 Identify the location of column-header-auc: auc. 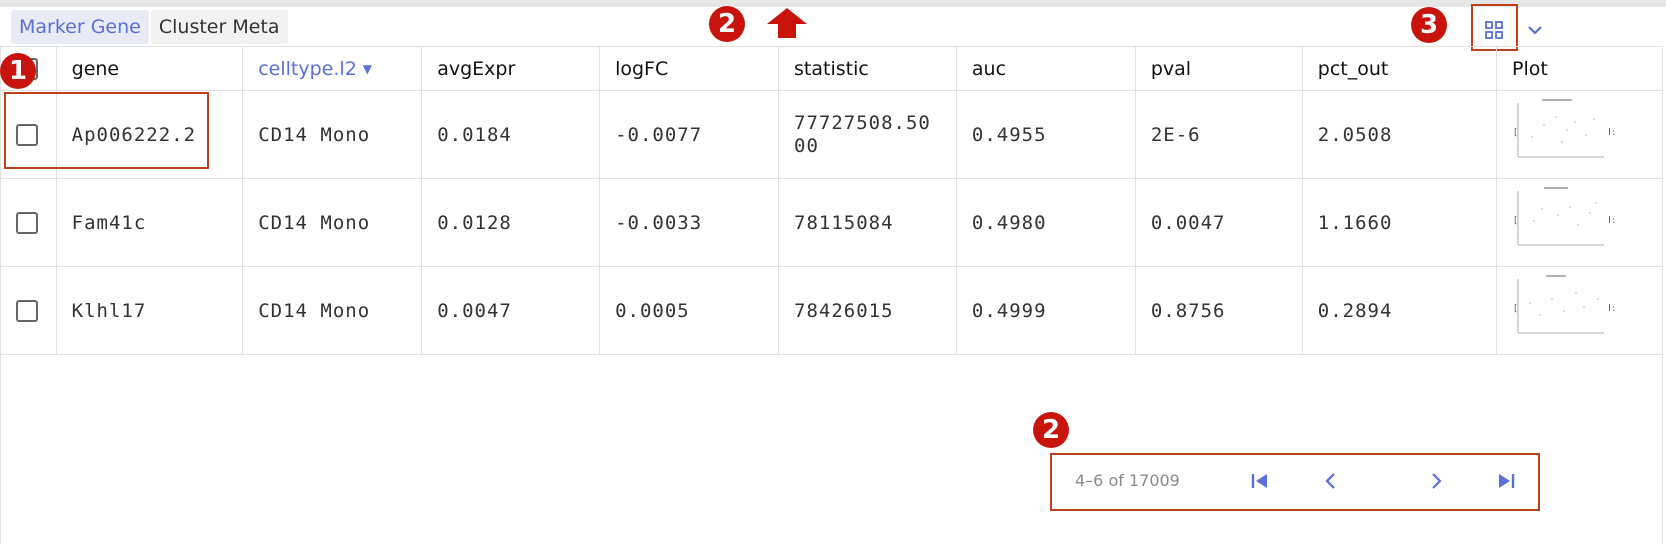
(1045, 68).